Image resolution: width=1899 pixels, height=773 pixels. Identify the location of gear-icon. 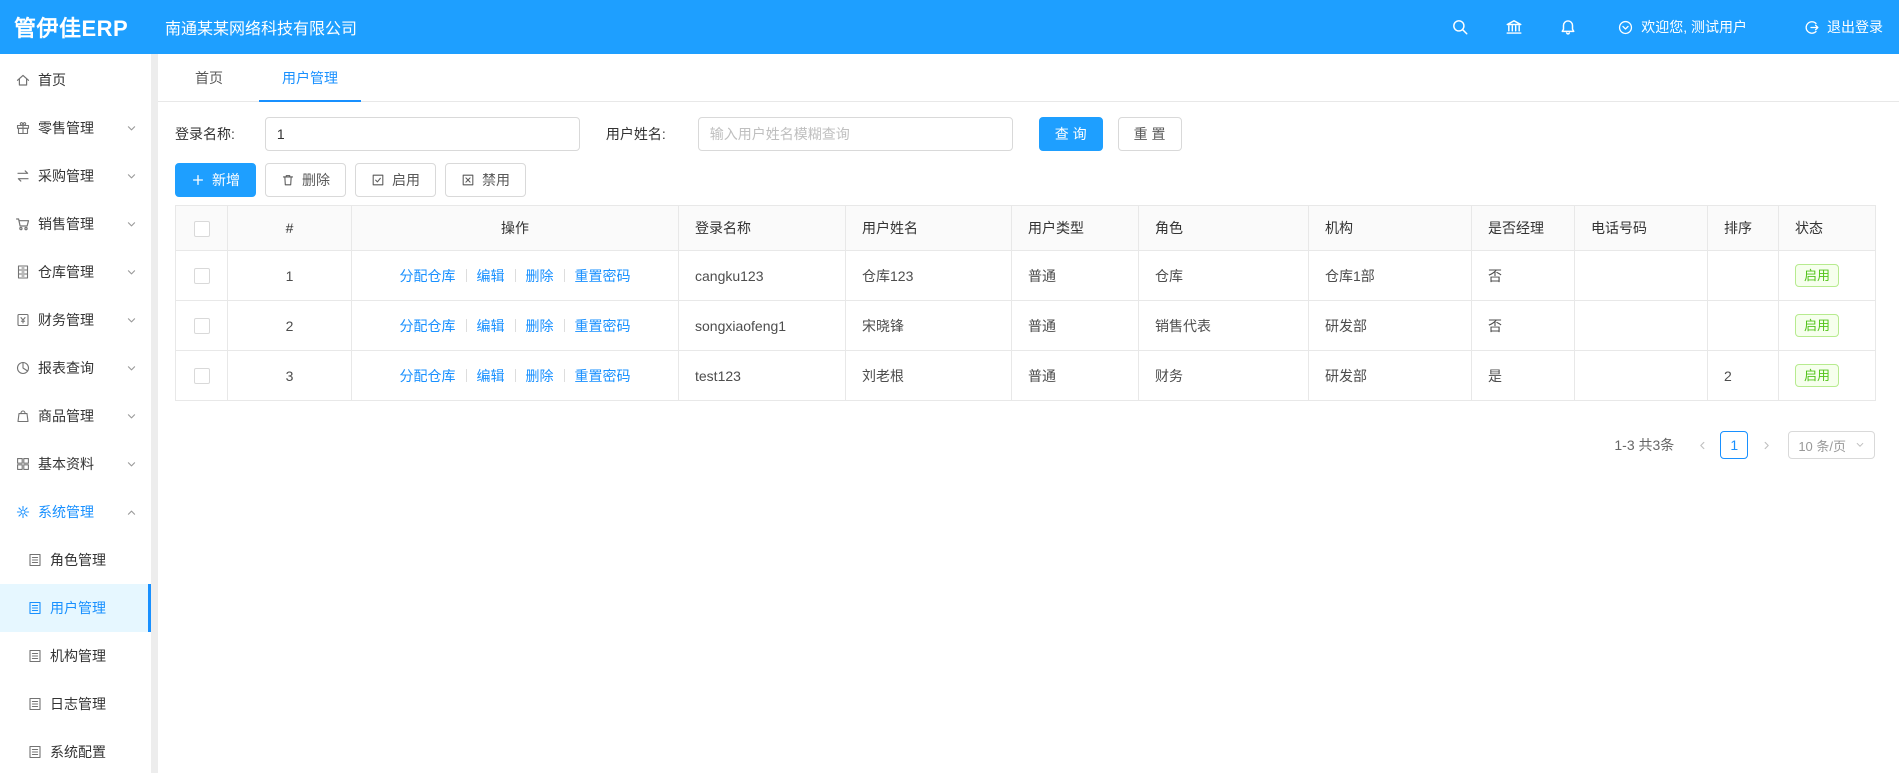
(23, 512).